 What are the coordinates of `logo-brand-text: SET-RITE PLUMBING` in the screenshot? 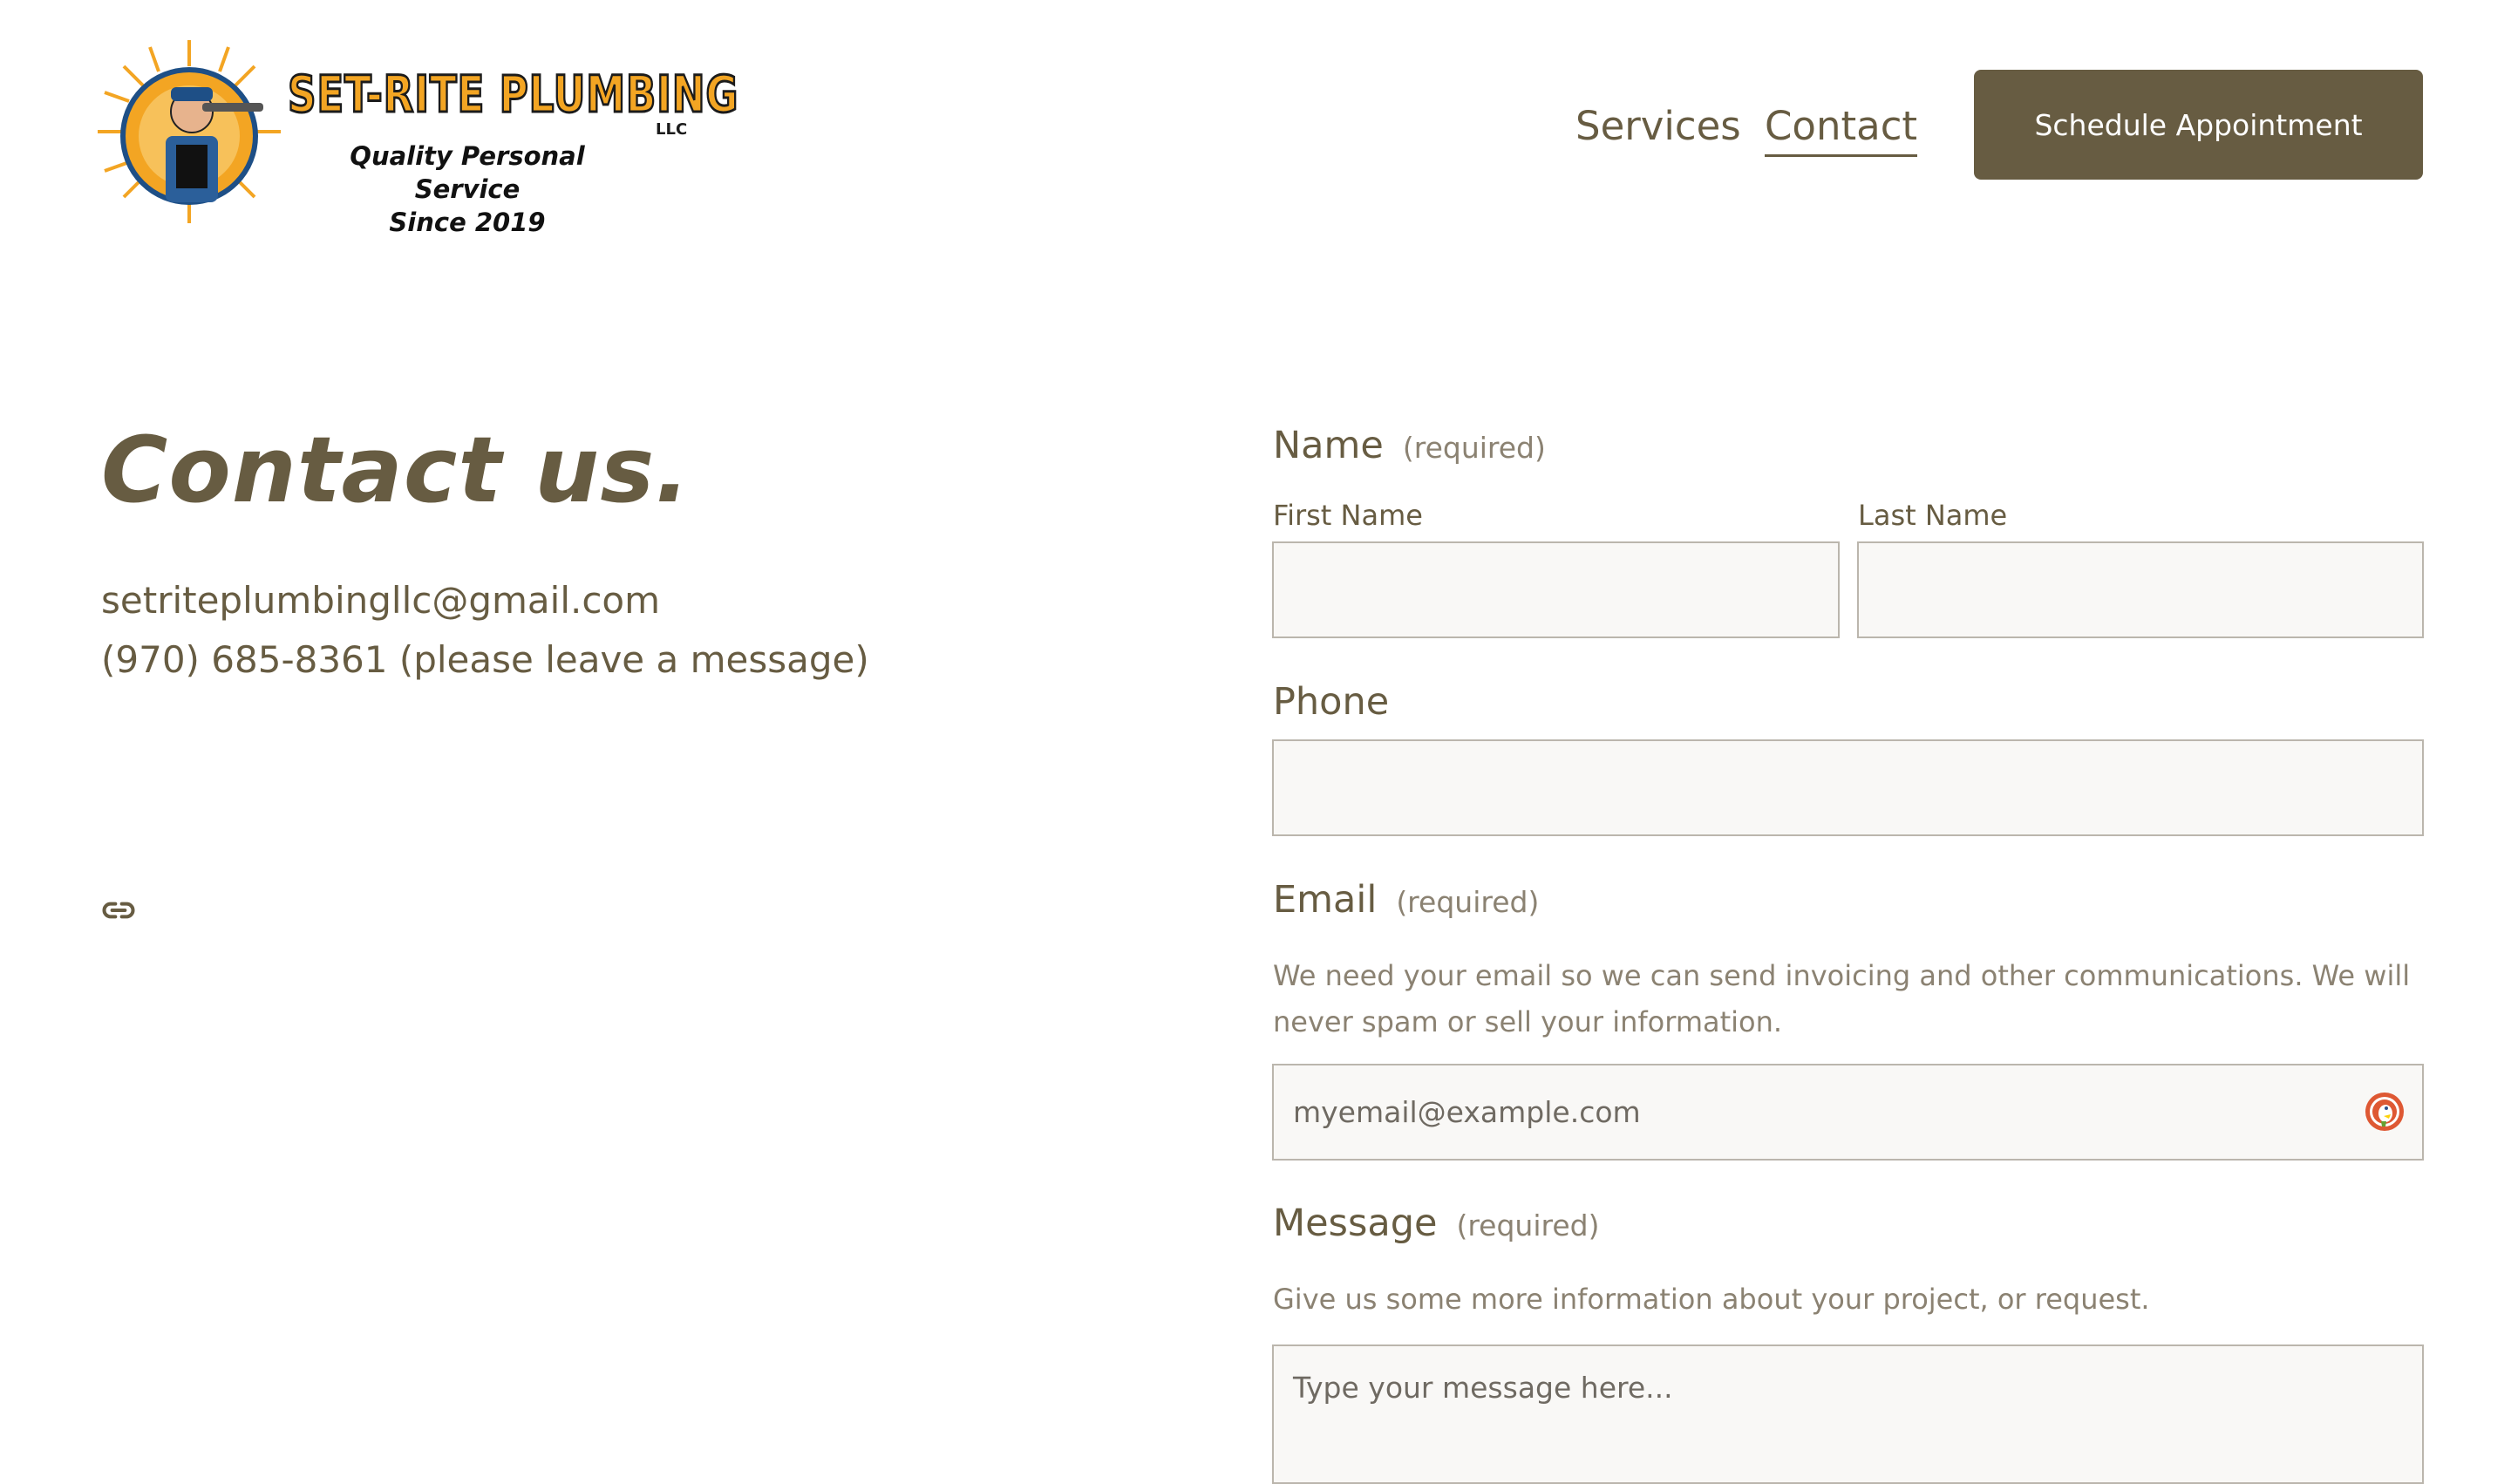 It's located at (513, 95).